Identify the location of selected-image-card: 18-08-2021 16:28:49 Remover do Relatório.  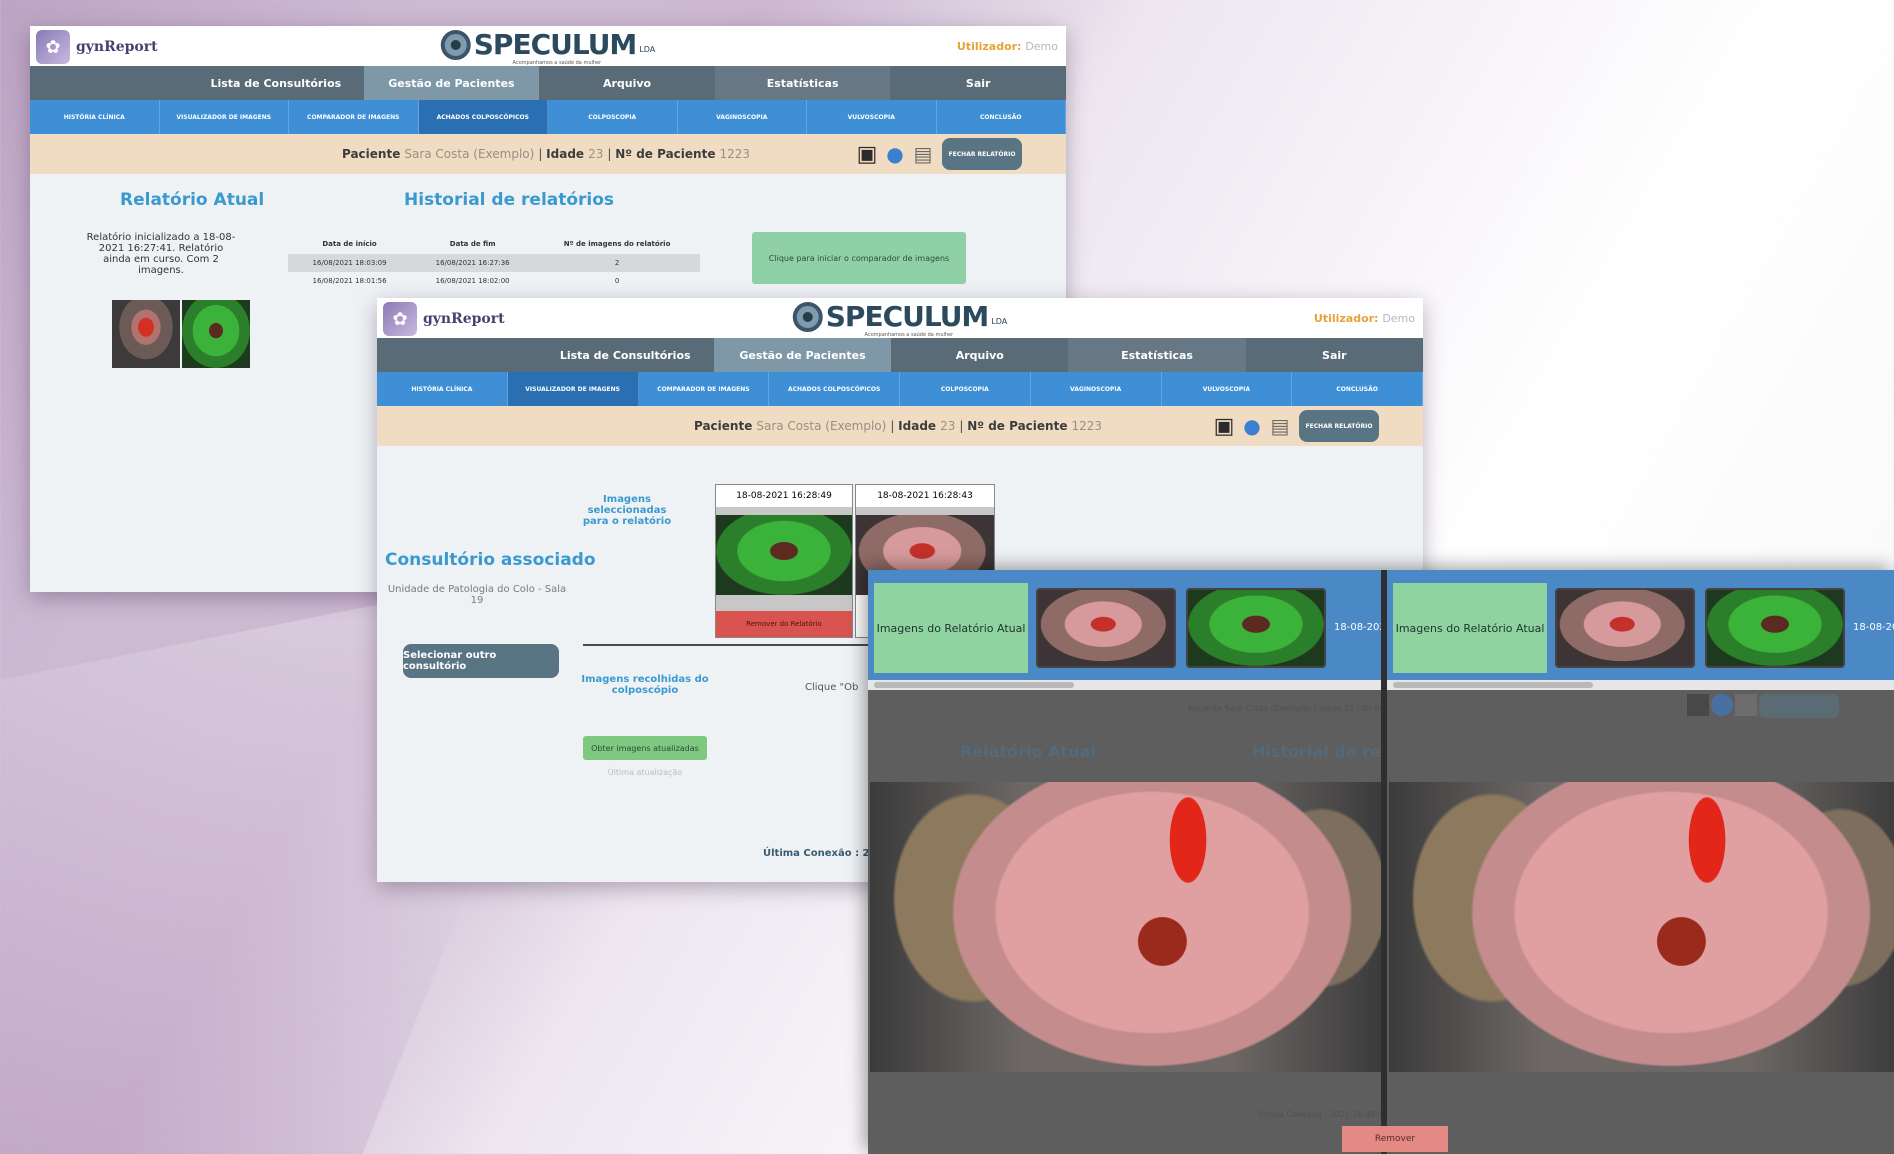
(784, 561).